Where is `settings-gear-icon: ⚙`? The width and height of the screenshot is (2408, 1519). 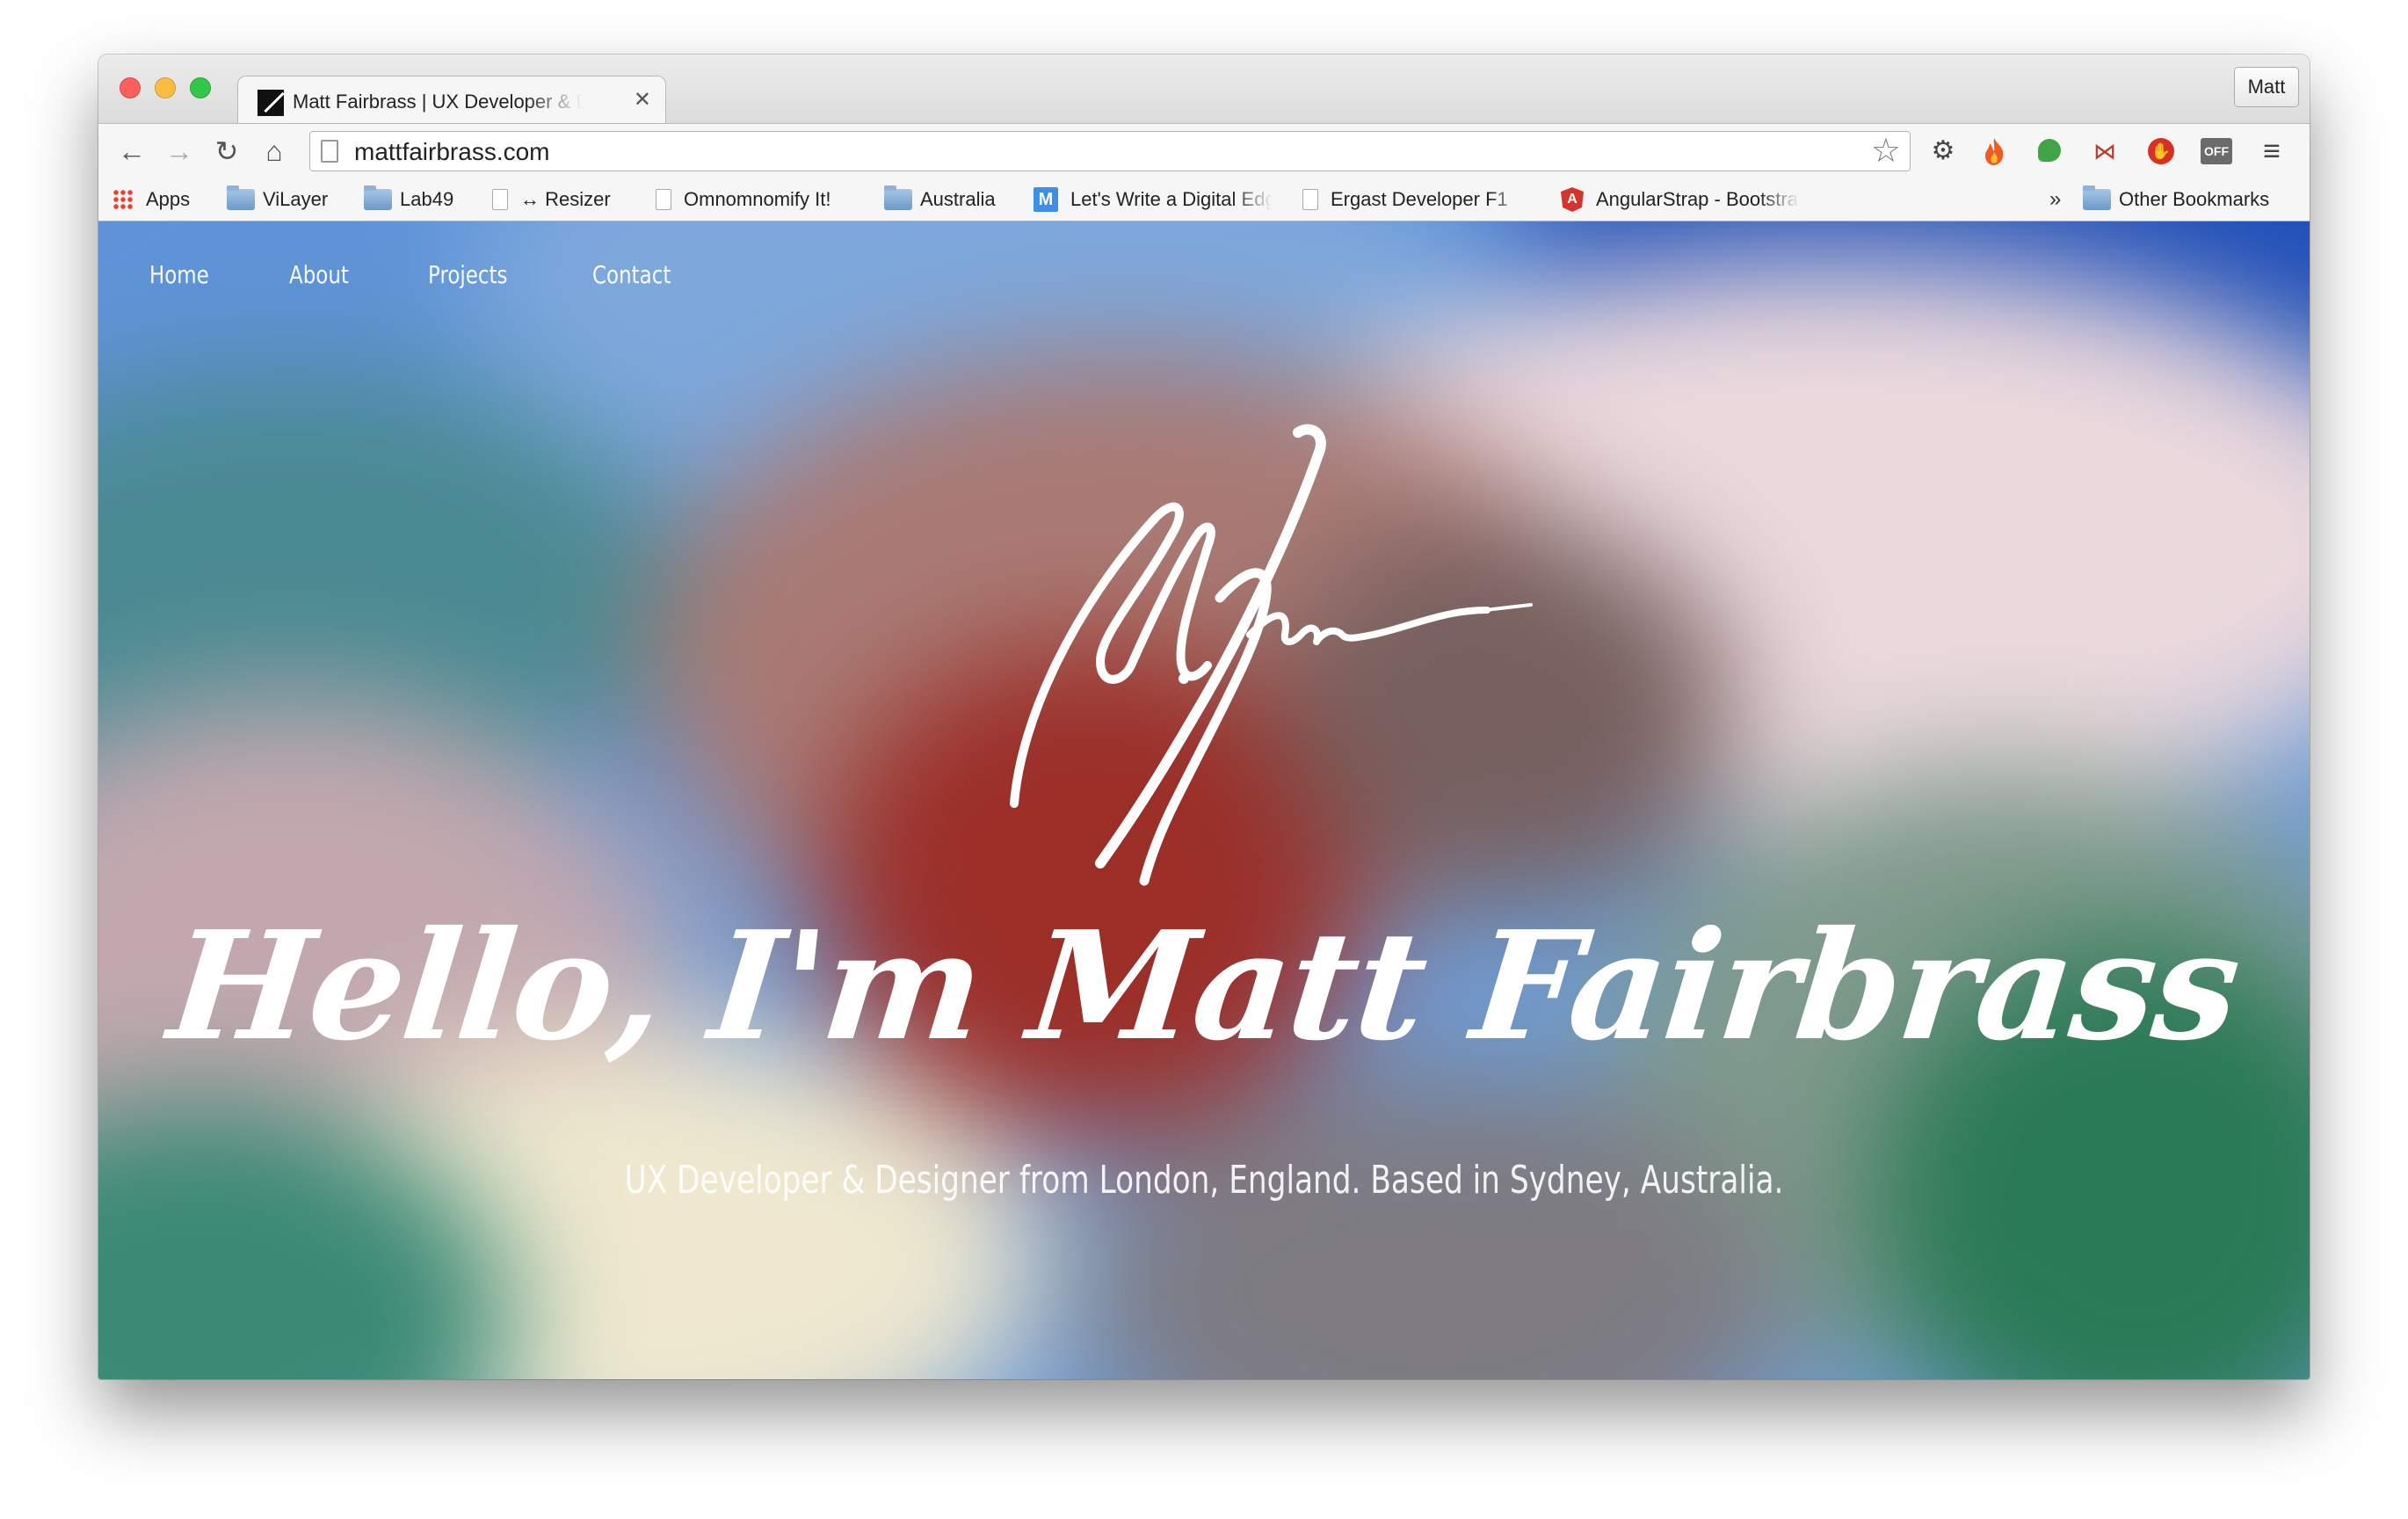 settings-gear-icon: ⚙ is located at coordinates (1943, 151).